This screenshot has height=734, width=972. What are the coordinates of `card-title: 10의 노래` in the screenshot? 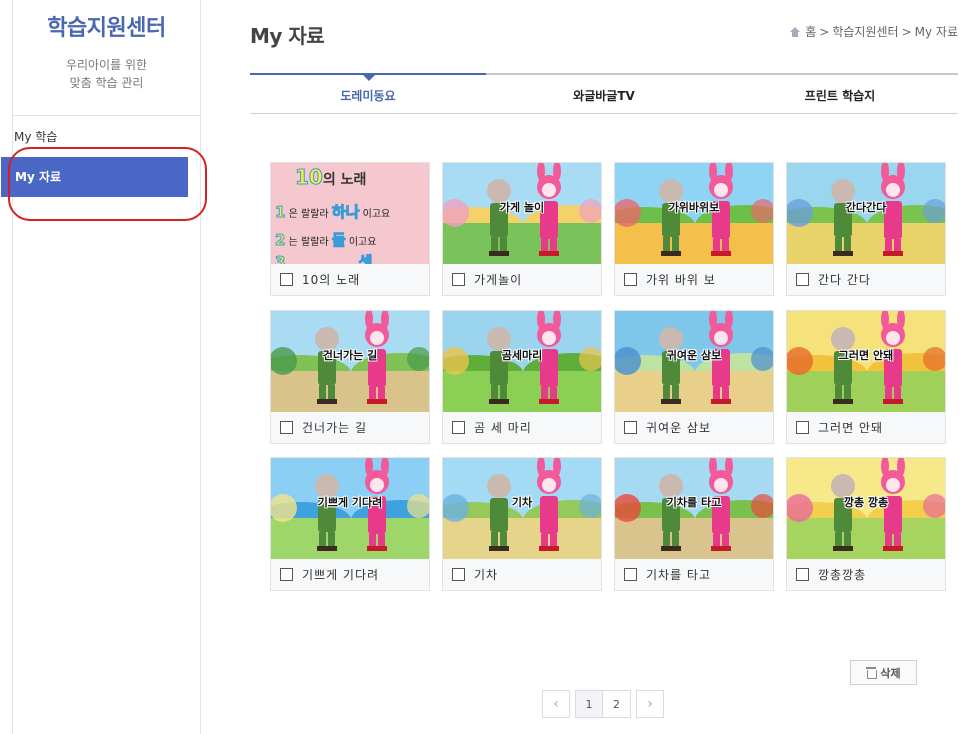 It's located at (331, 279).